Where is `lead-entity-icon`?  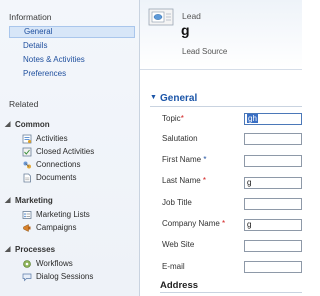 lead-entity-icon is located at coordinates (161, 17).